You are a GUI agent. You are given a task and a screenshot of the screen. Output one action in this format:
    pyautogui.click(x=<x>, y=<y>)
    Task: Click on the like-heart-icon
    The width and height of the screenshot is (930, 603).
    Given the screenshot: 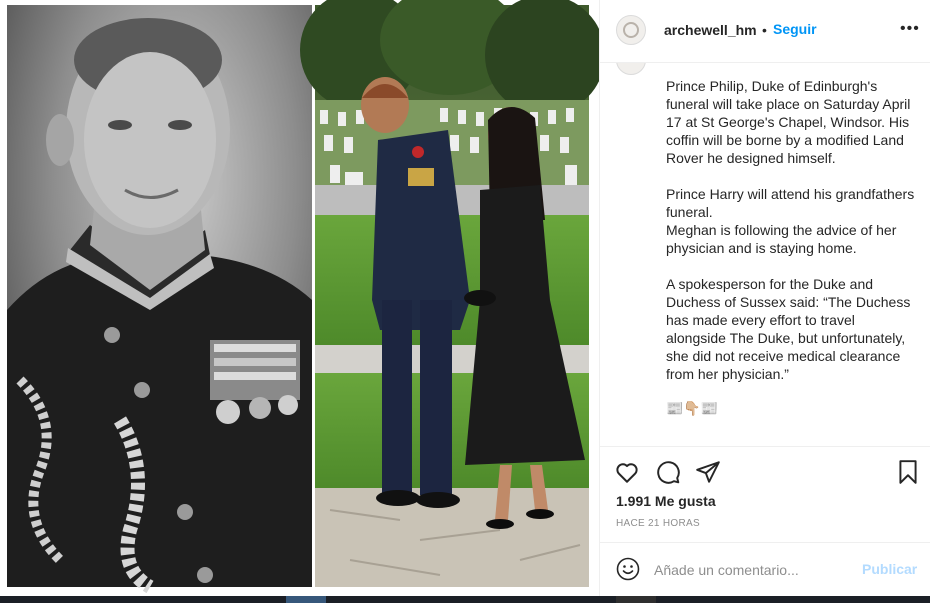 What is the action you would take?
    pyautogui.click(x=627, y=472)
    